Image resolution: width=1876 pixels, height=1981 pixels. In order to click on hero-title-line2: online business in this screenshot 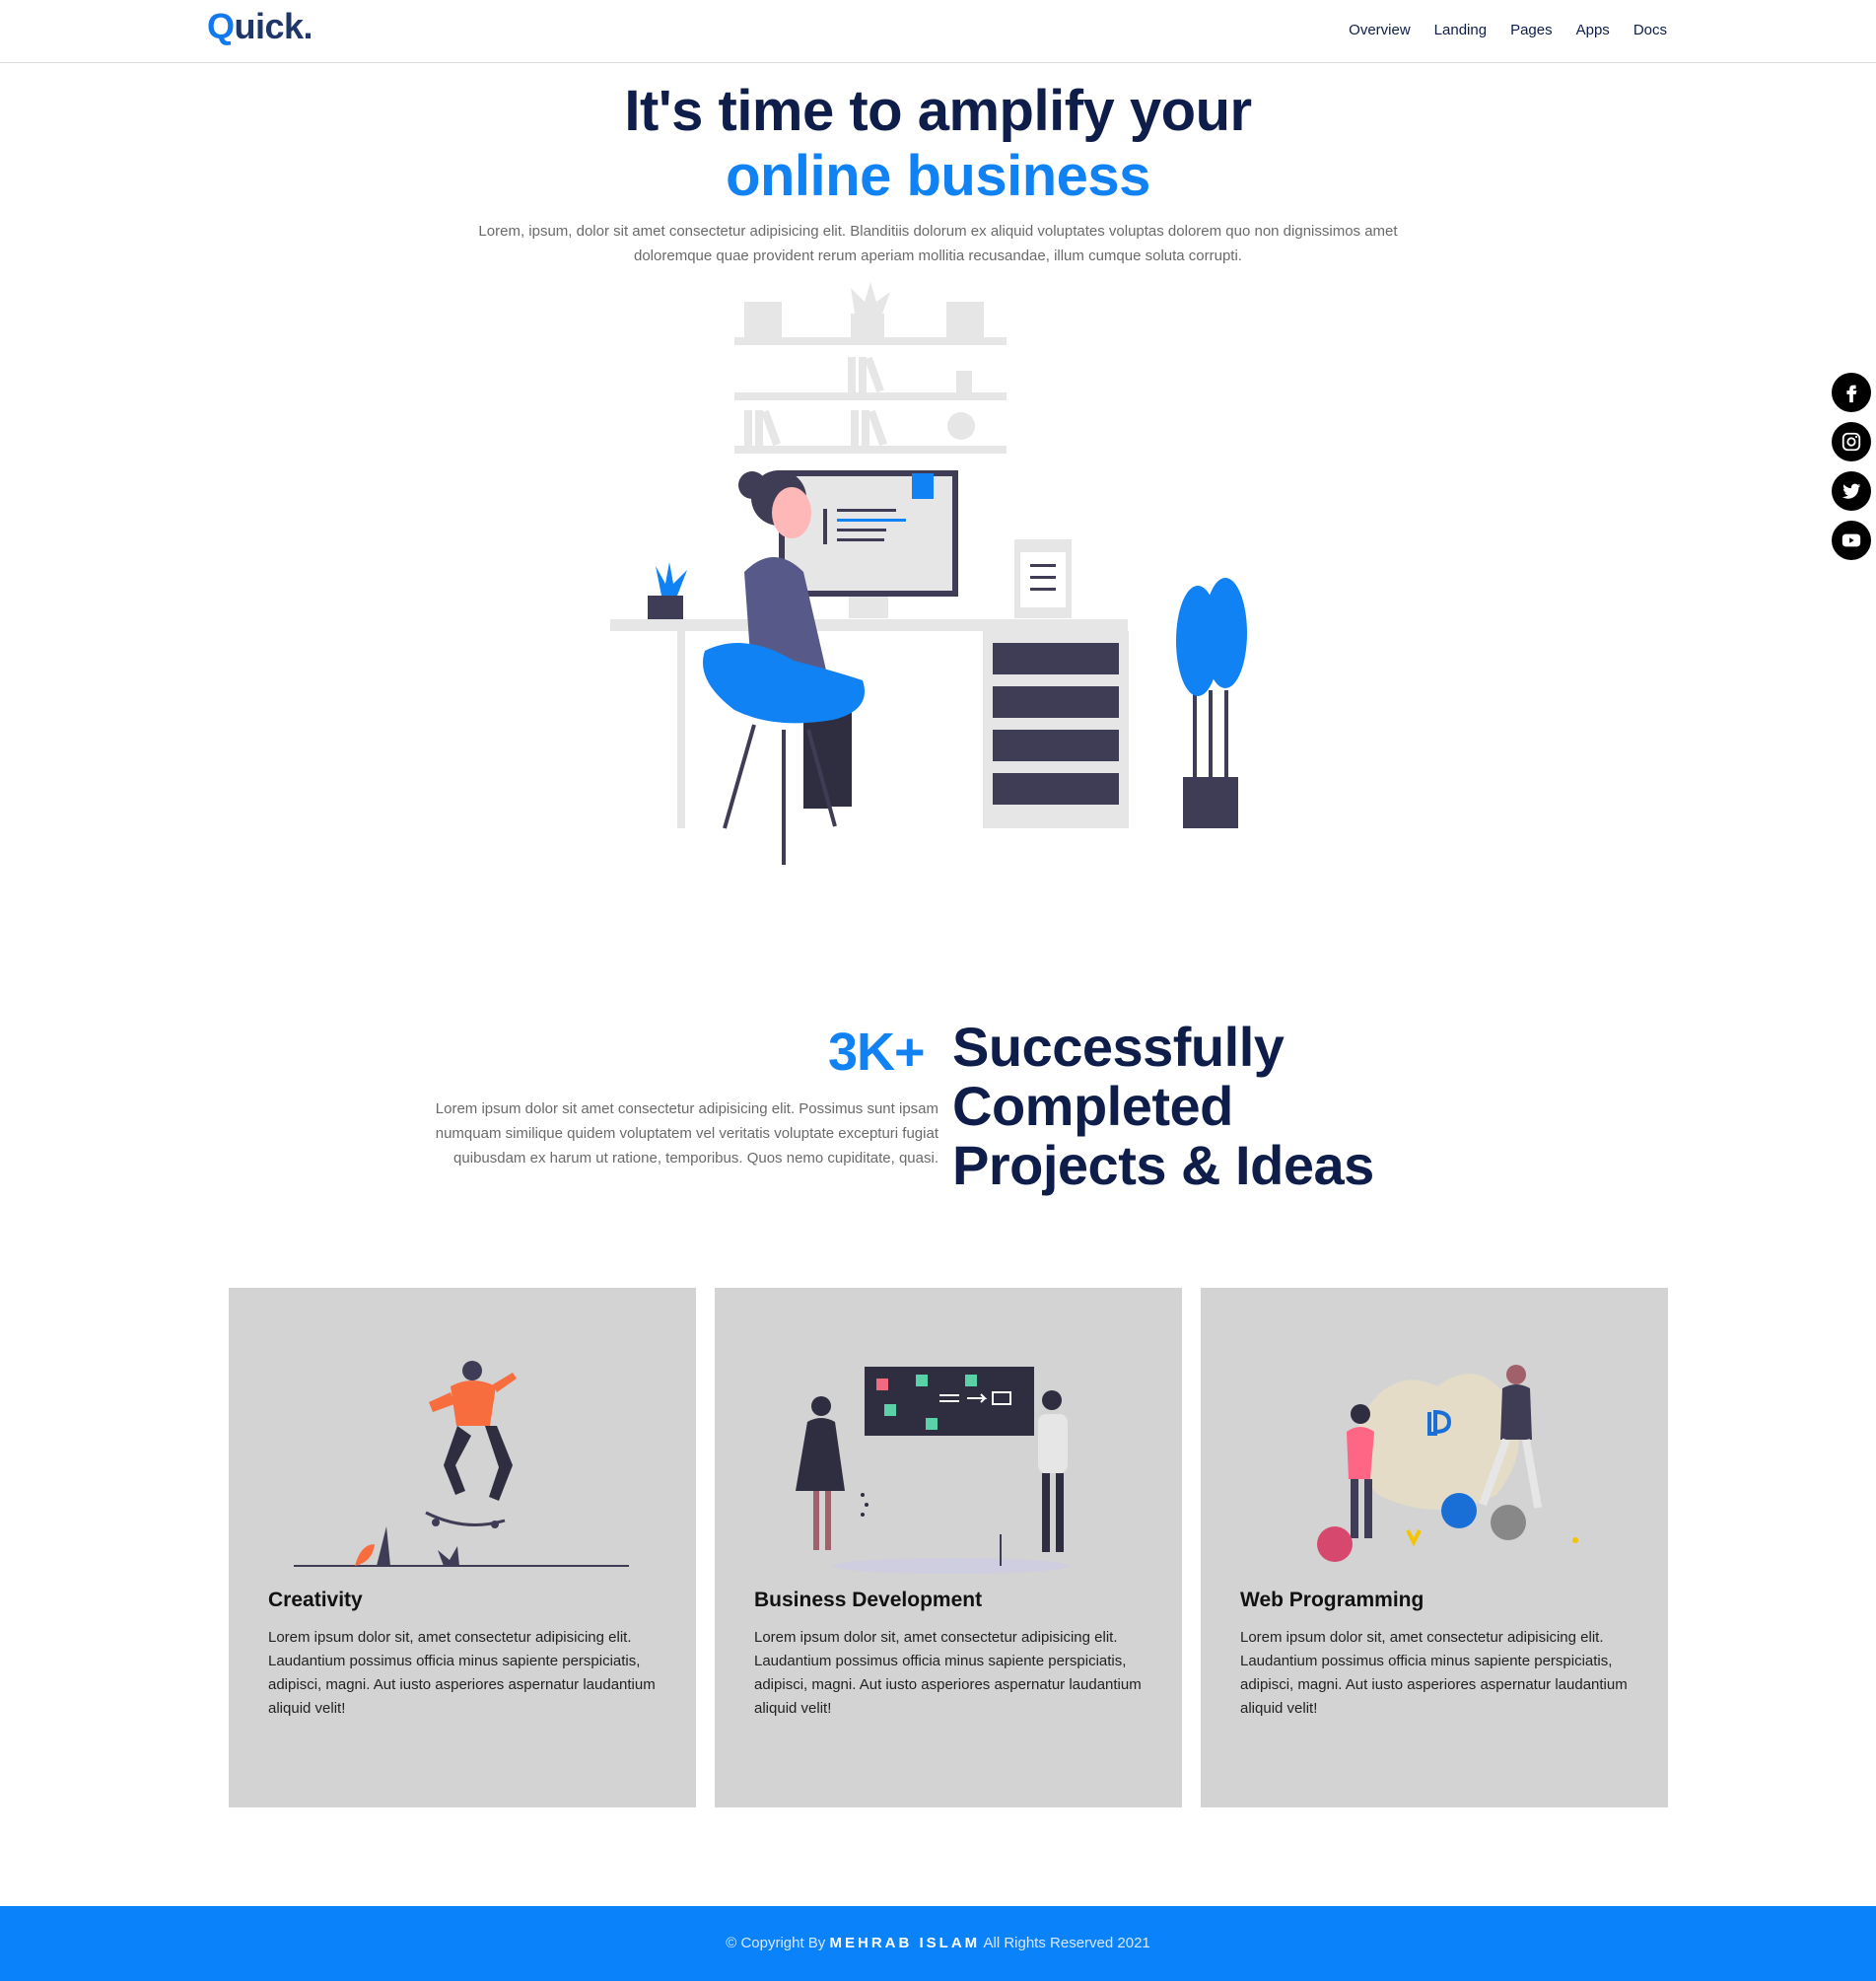, I will do `click(938, 176)`.